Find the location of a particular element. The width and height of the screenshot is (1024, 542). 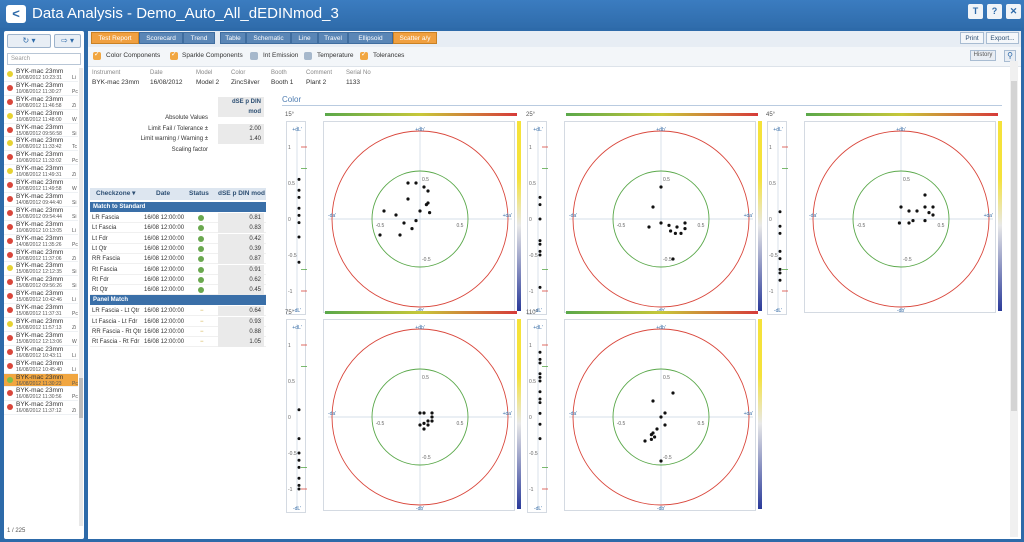

batch-list-item: BYK-mac 23mm 10/08/2012 11:33:42 Tc is located at coordinates (41, 144).